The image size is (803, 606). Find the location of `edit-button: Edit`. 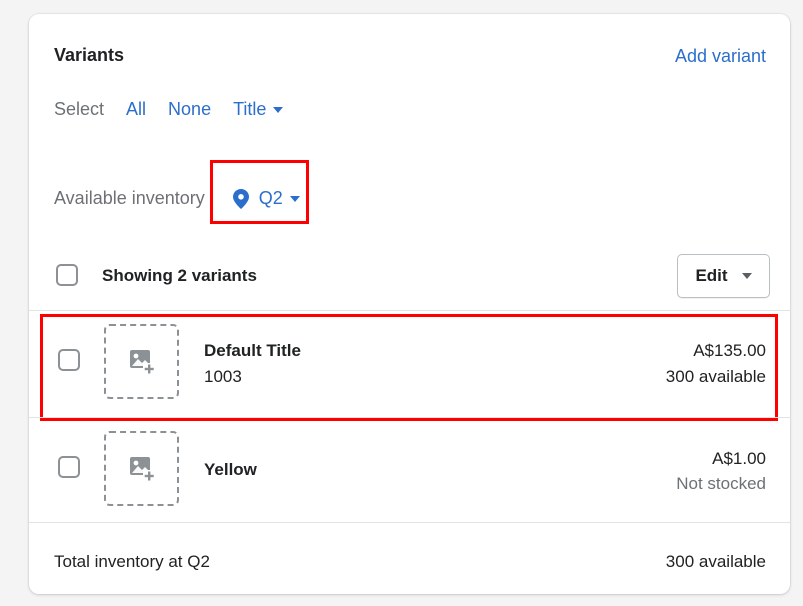

edit-button: Edit is located at coordinates (723, 276).